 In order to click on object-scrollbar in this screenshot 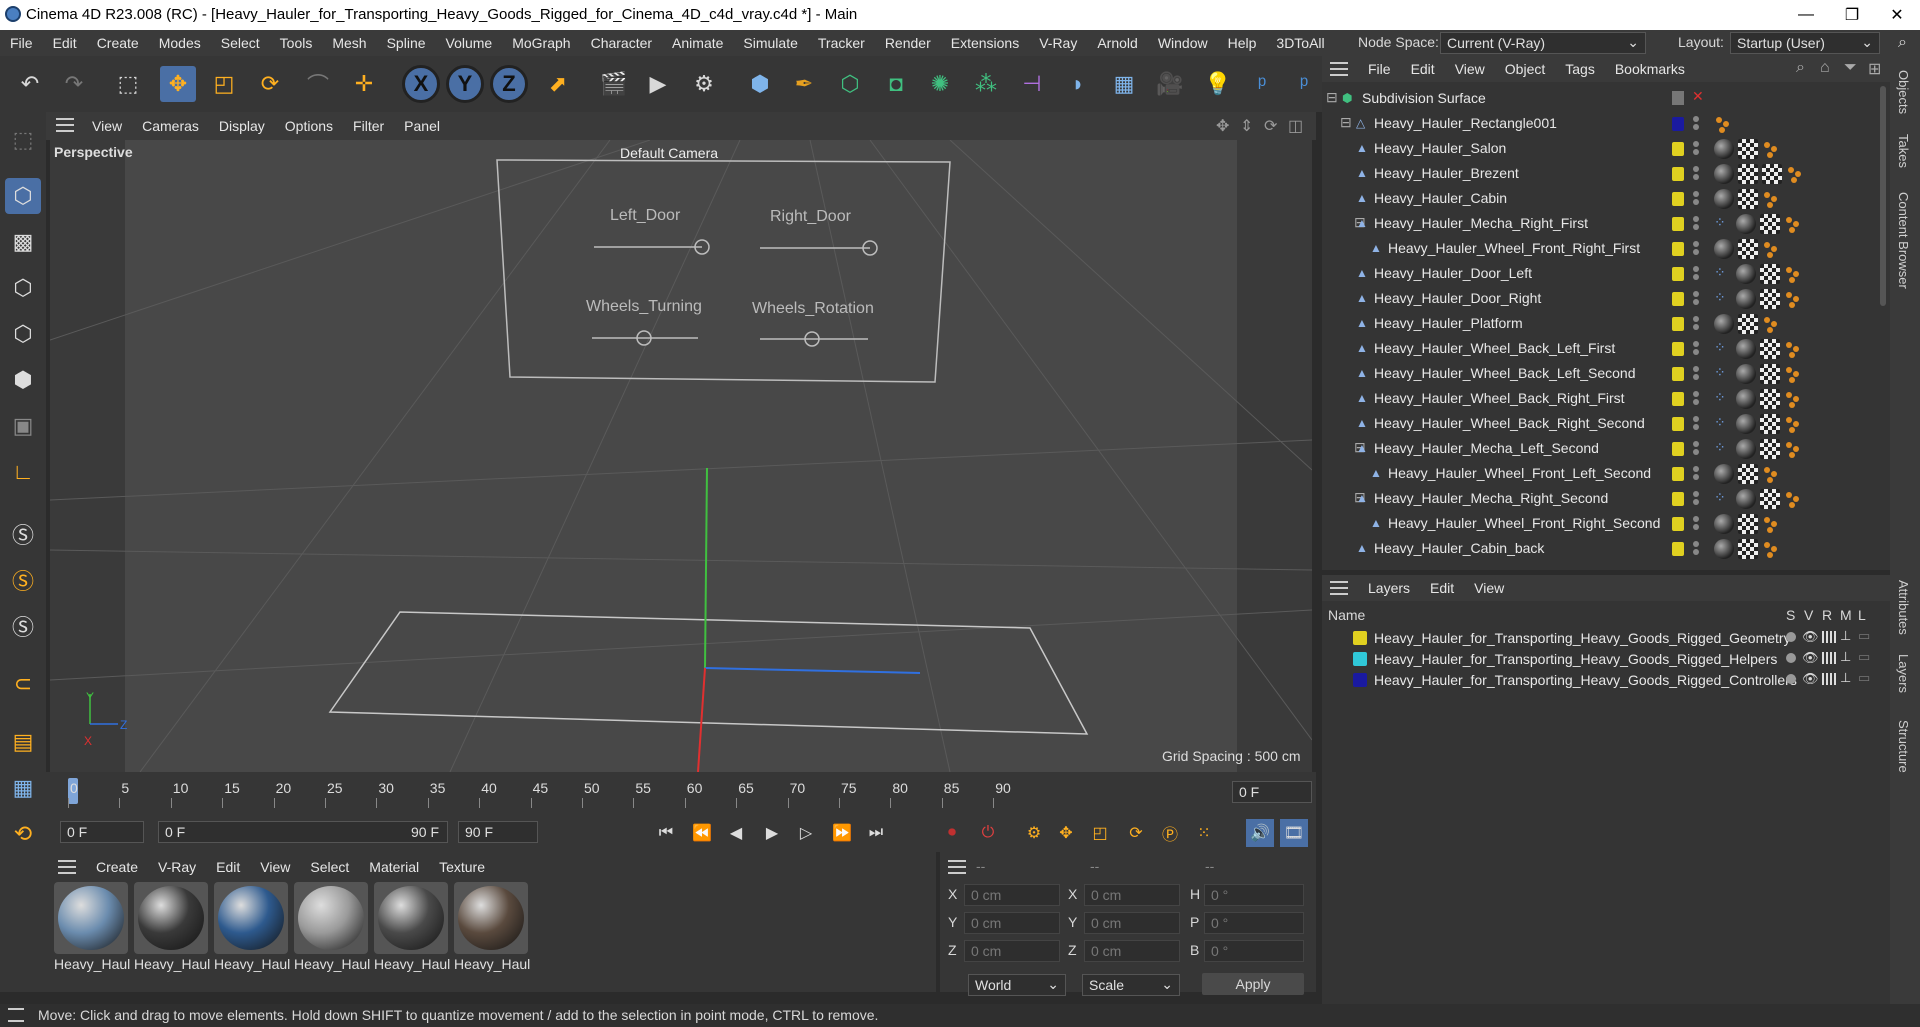, I will do `click(1883, 196)`.